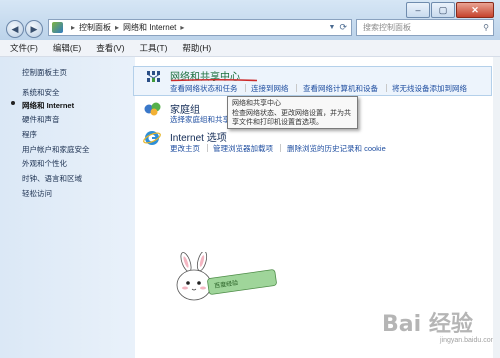 The height and width of the screenshot is (358, 500). What do you see at coordinates (57, 27) in the screenshot?
I see `control-panel-icon` at bounding box center [57, 27].